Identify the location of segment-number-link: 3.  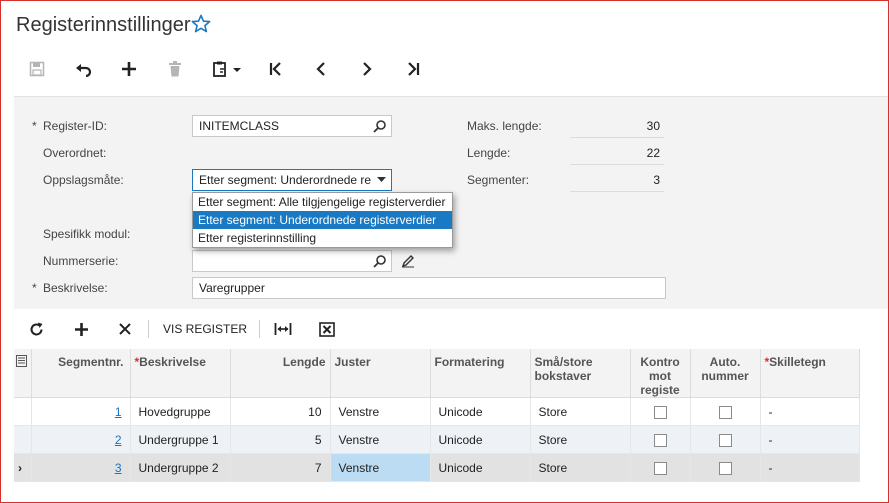
(118, 468).